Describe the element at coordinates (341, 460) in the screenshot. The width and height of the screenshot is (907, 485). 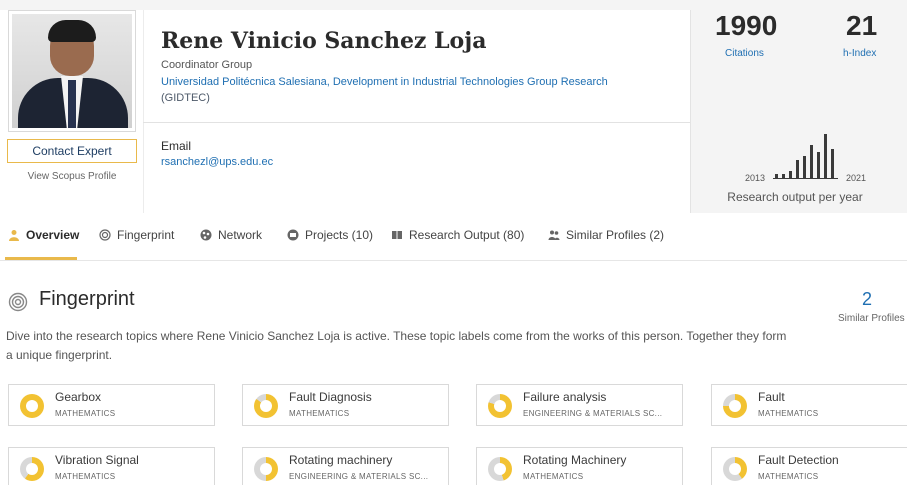
I see `topic-name: Rotating machinery` at that location.